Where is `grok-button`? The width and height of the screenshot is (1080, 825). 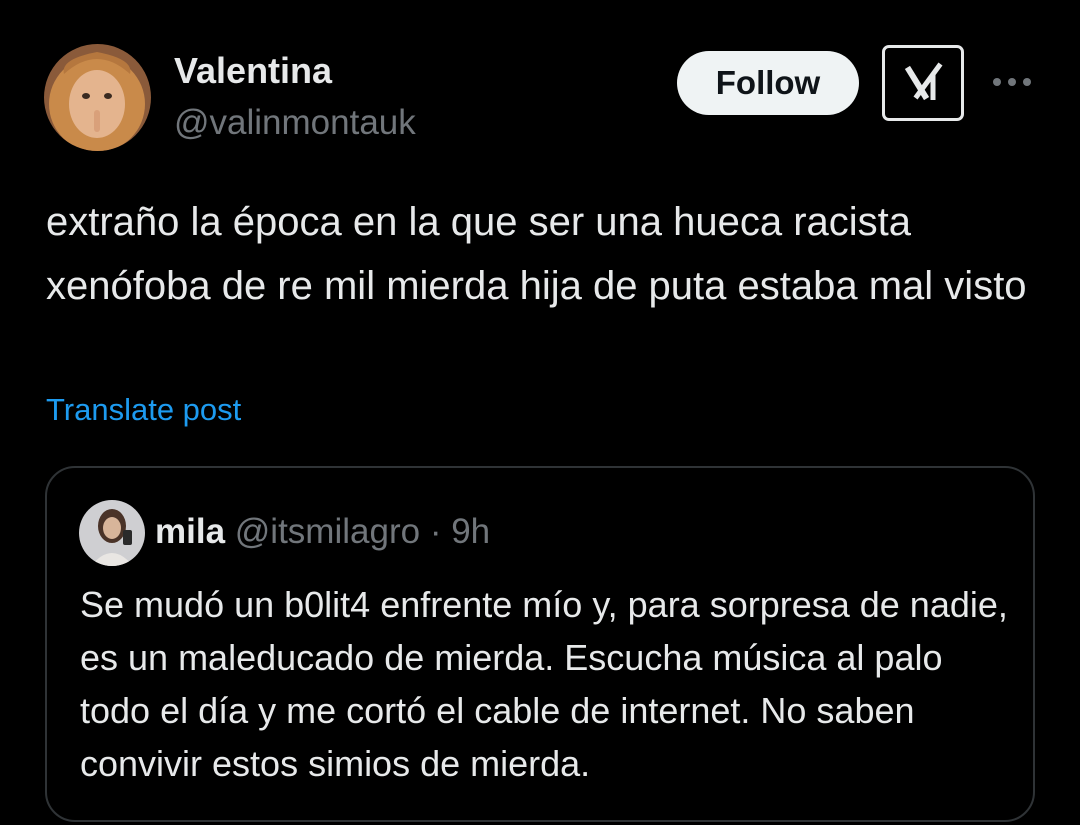 grok-button is located at coordinates (923, 83).